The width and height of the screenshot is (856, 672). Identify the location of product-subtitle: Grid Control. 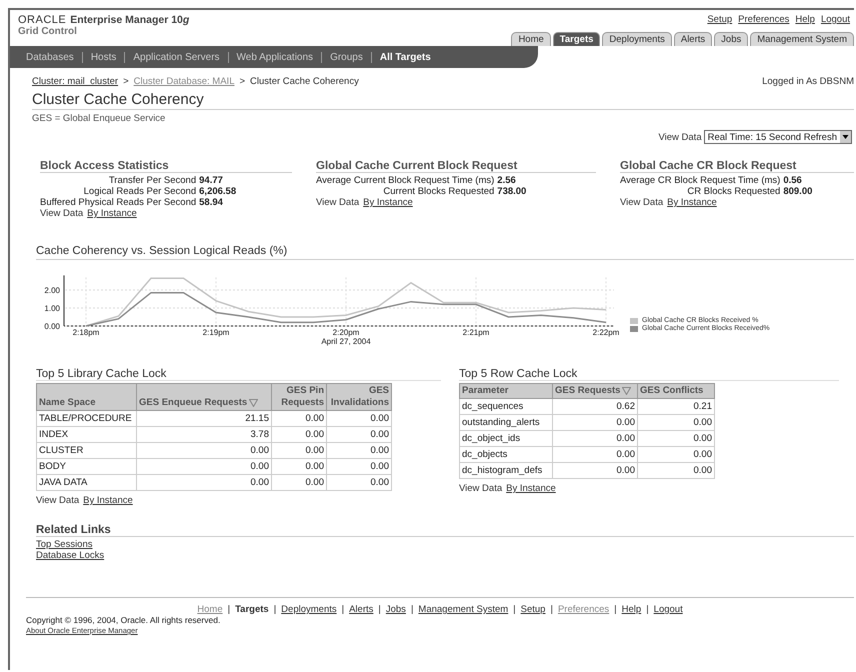
(48, 31).